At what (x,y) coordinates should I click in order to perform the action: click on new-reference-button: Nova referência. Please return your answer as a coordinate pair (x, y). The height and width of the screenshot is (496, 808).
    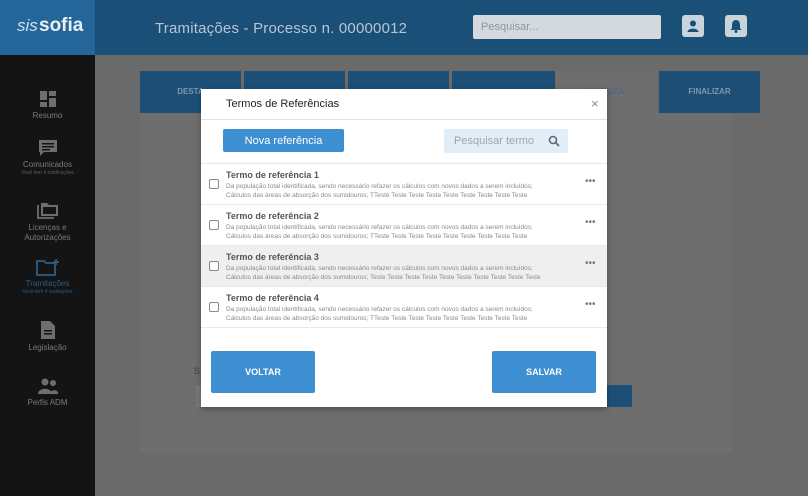
    Looking at the image, I should click on (283, 140).